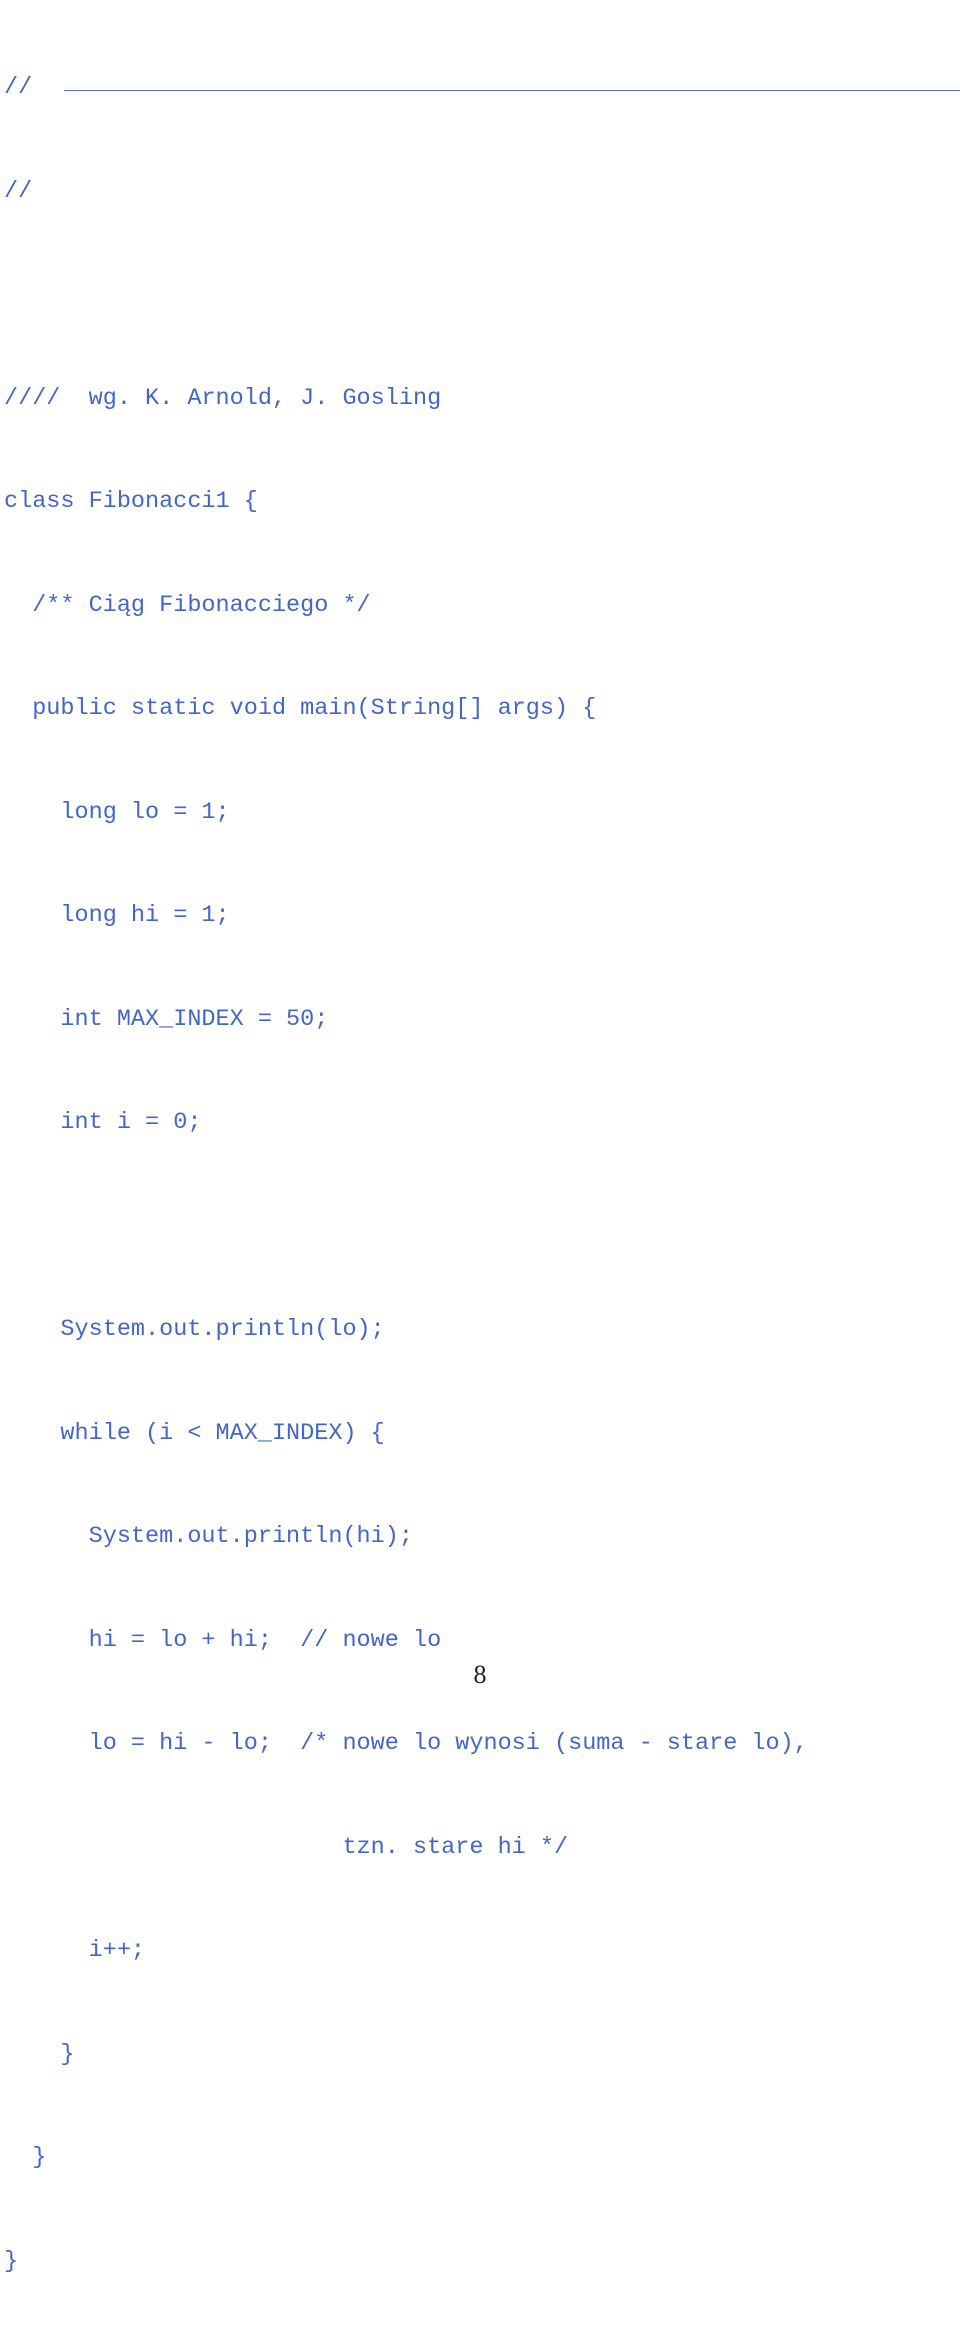  Describe the element at coordinates (187, 605) in the screenshot. I see `code-line-javadoc: /** Ciąg Fibonacciego */` at that location.